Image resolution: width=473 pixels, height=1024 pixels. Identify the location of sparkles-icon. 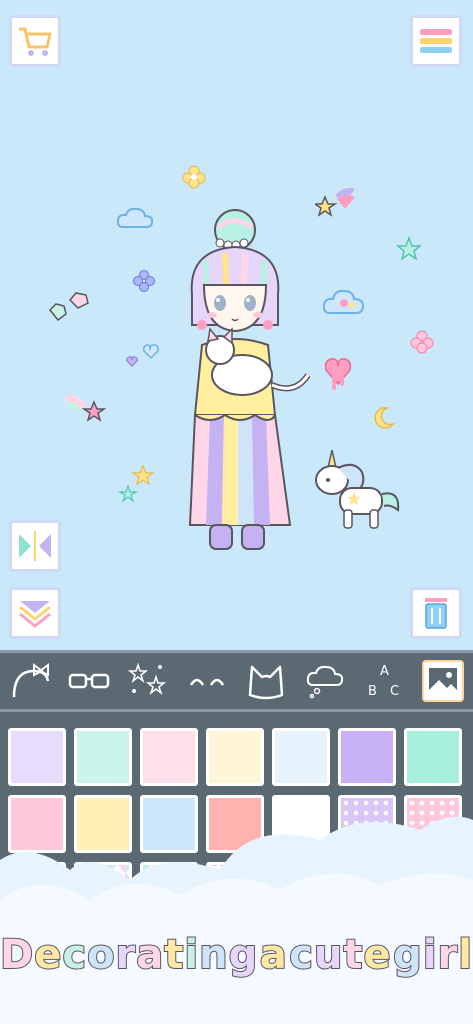
(146, 679).